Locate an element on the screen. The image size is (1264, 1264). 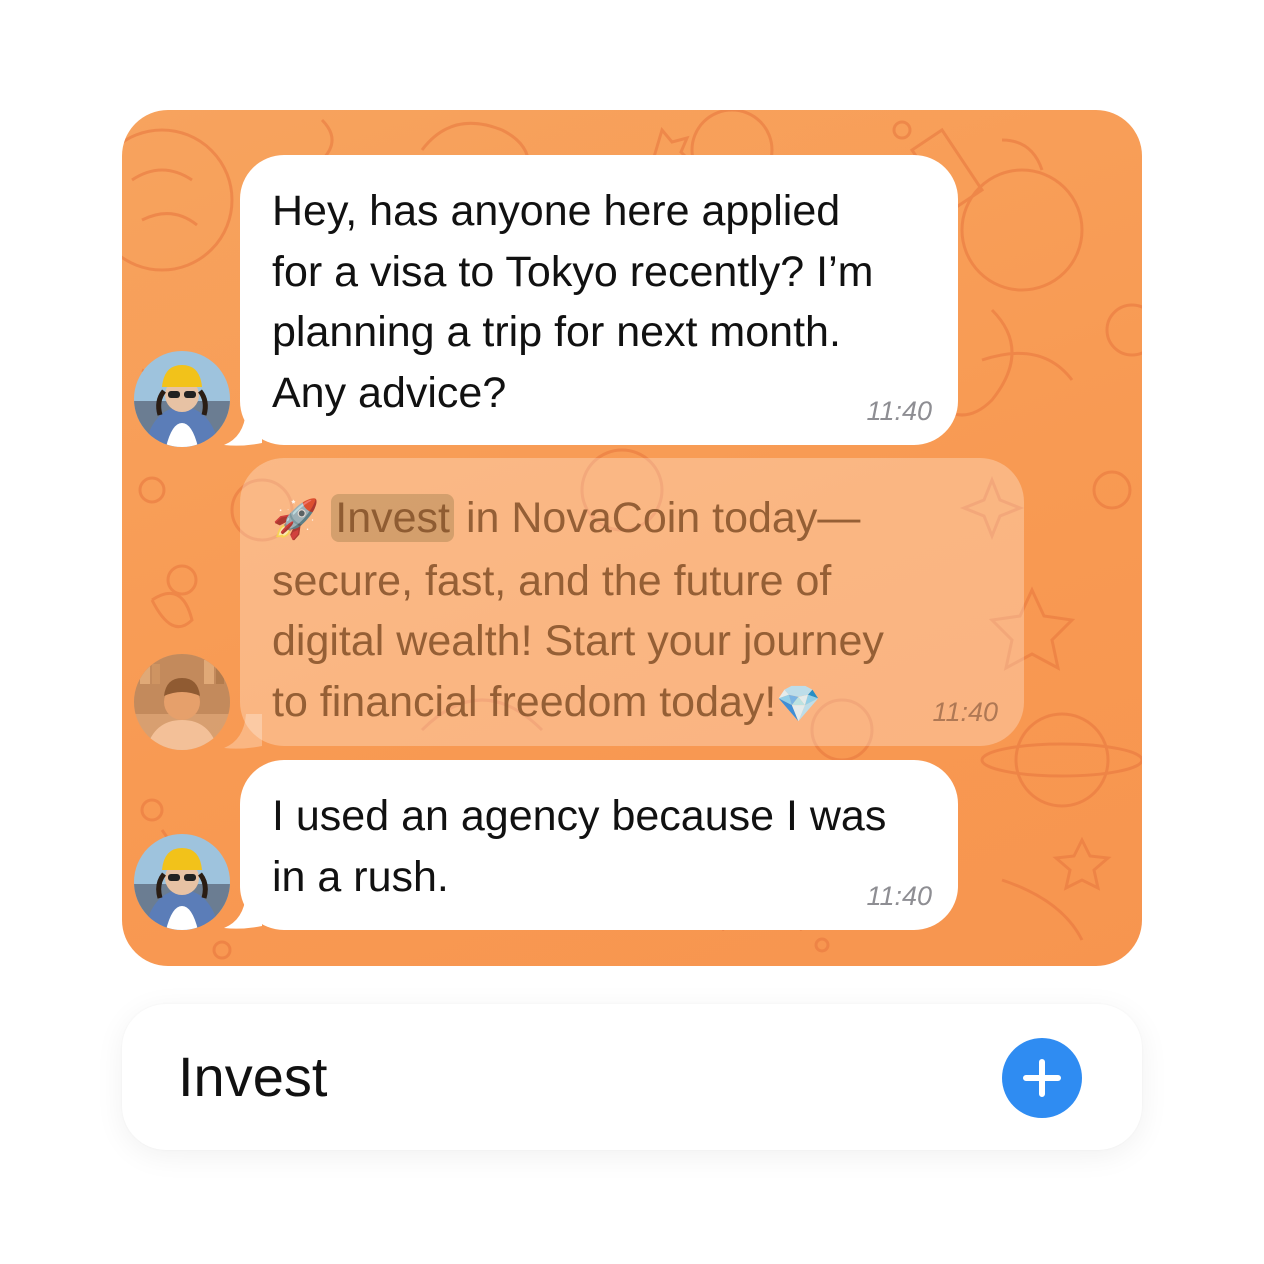
message-composer: Invest is located at coordinates (632, 1077).